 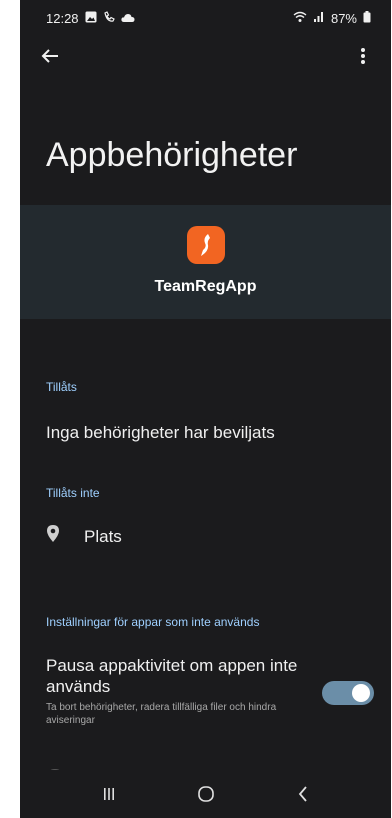 What do you see at coordinates (205, 286) in the screenshot?
I see `app-name: TeamRegApp` at bounding box center [205, 286].